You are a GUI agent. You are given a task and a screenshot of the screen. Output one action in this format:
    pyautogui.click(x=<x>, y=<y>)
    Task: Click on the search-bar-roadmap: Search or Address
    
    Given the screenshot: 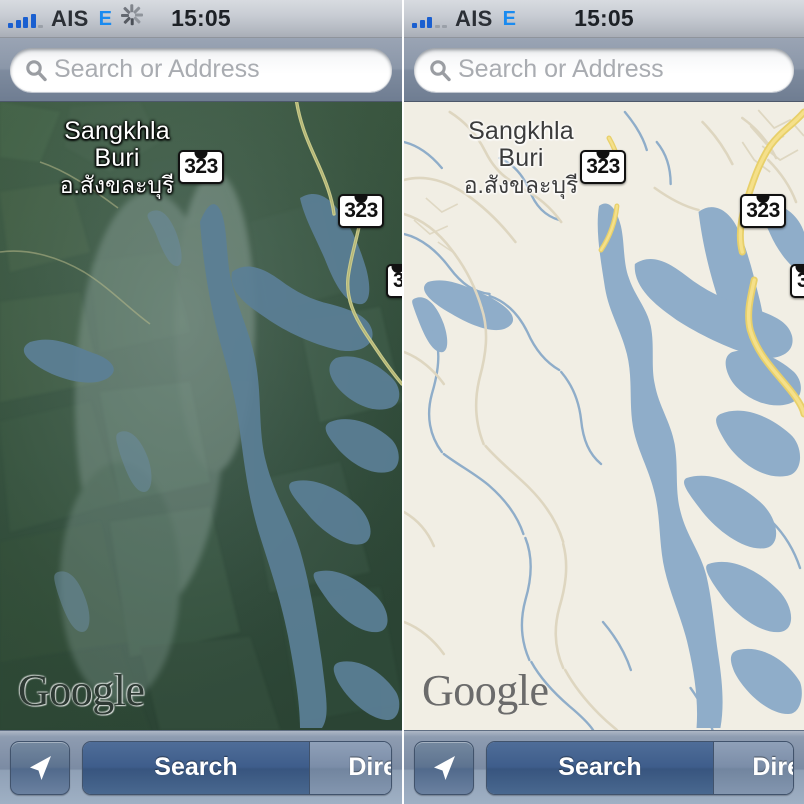 What is the action you would take?
    pyautogui.click(x=604, y=70)
    